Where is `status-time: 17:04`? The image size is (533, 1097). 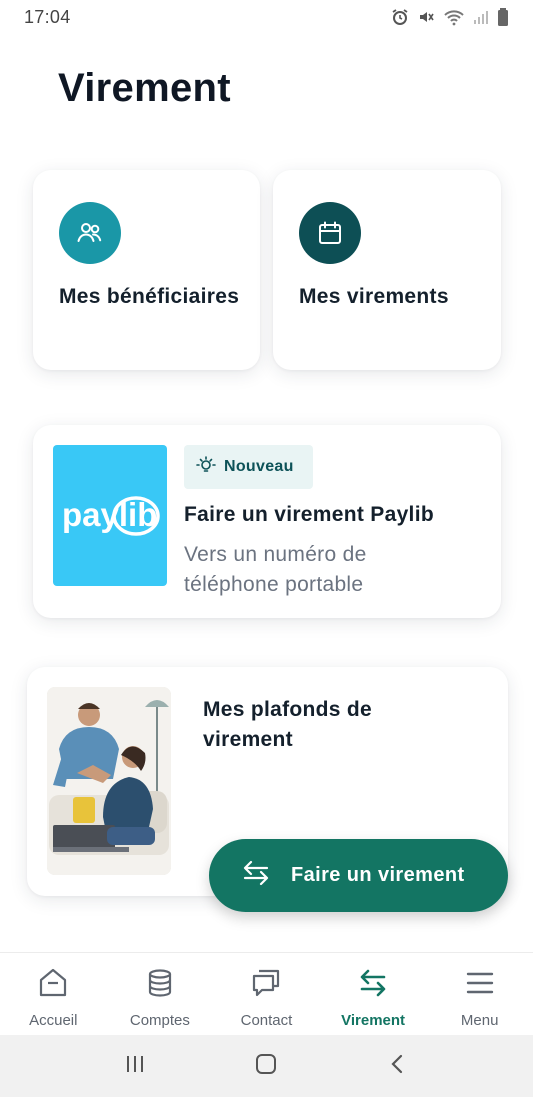
status-time: 17:04 is located at coordinates (47, 16).